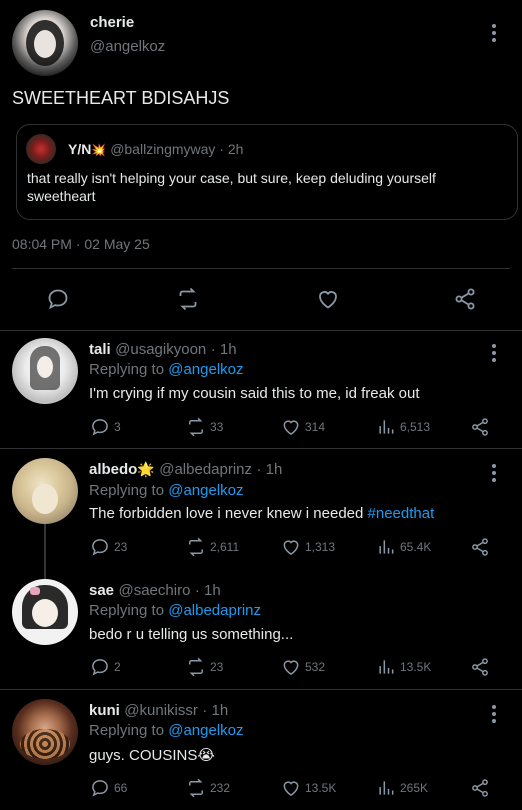  What do you see at coordinates (231, 149) in the screenshot?
I see `quoted-time: · 2h` at bounding box center [231, 149].